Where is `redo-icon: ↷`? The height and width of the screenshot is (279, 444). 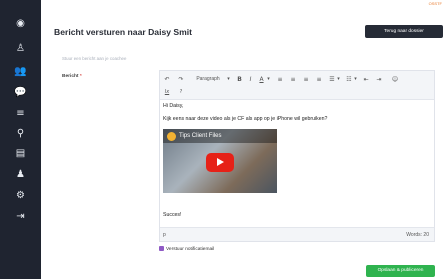 redo-icon: ↷ is located at coordinates (181, 79).